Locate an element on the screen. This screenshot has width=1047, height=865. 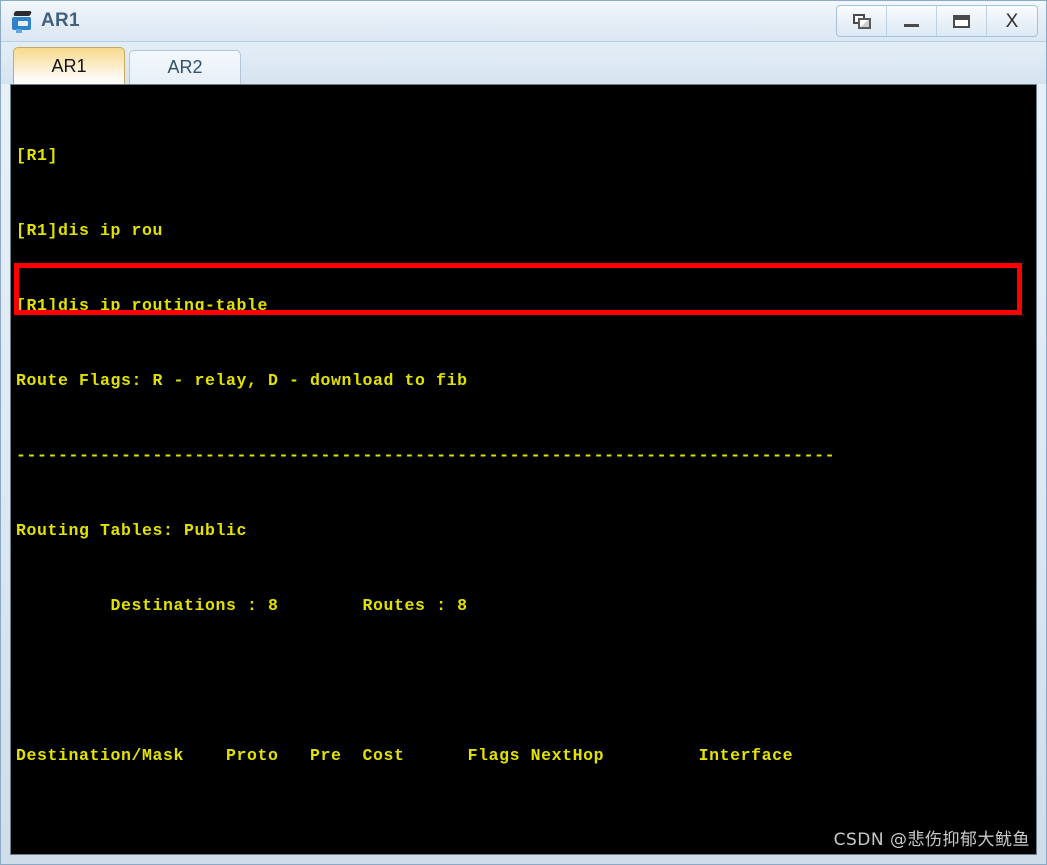
maximize-button is located at coordinates (962, 21).